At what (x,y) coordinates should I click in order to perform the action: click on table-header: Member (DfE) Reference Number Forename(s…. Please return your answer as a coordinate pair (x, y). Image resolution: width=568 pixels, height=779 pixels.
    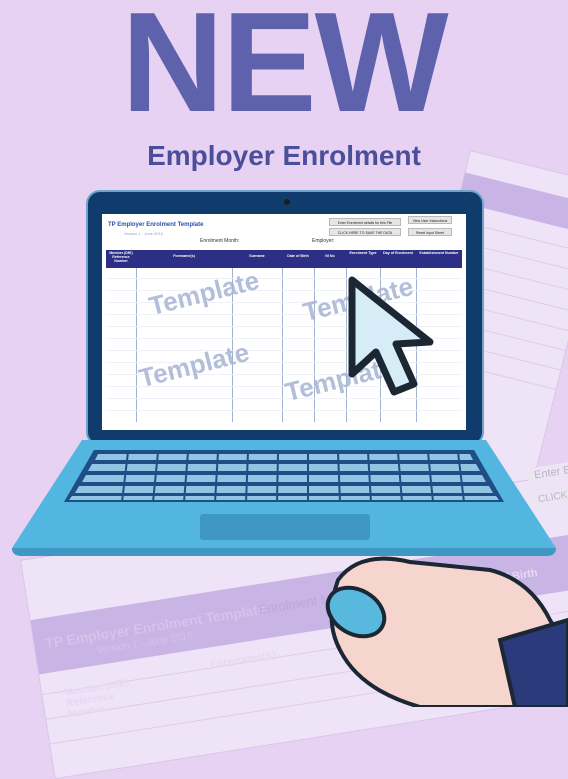
    Looking at the image, I should click on (284, 259).